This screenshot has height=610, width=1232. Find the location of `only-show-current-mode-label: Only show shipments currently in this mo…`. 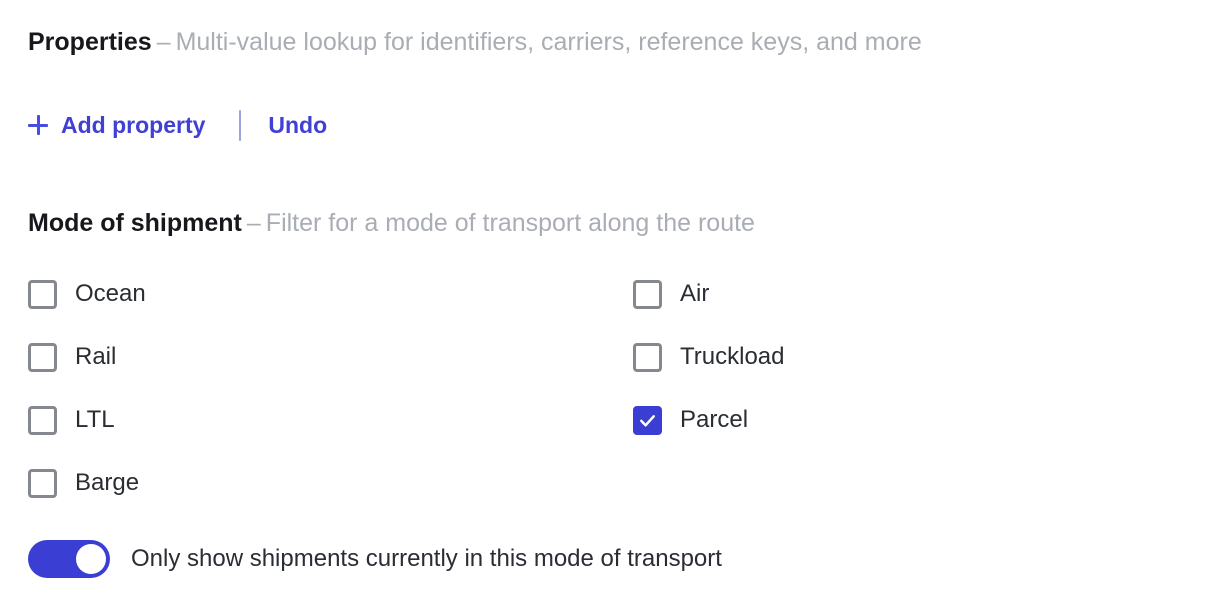

only-show-current-mode-label: Only show shipments currently in this mo… is located at coordinates (426, 558).